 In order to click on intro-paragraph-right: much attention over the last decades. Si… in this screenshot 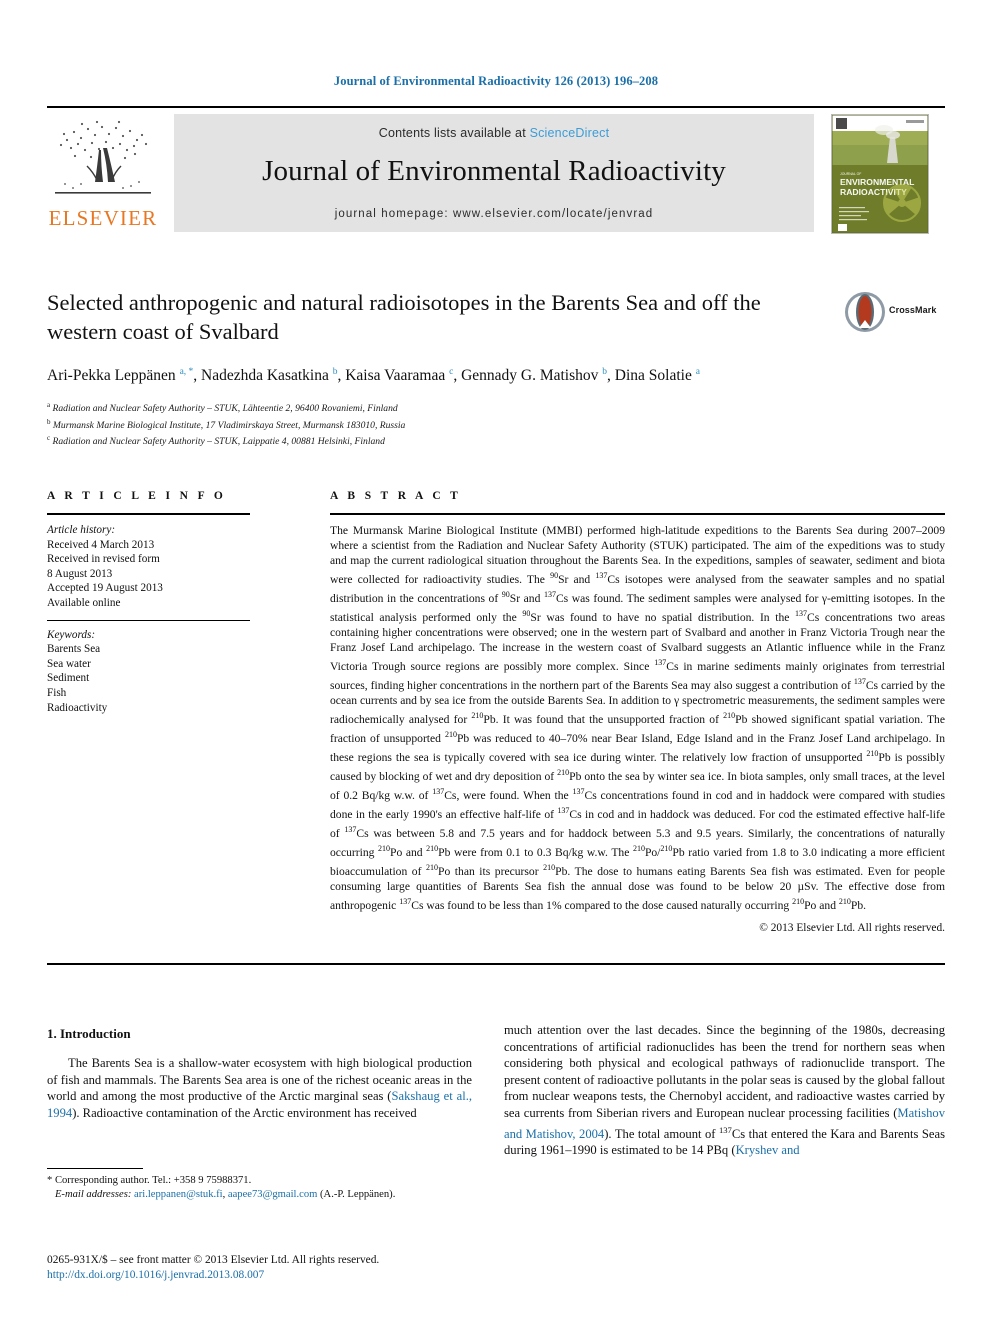, I will do `click(724, 1090)`.